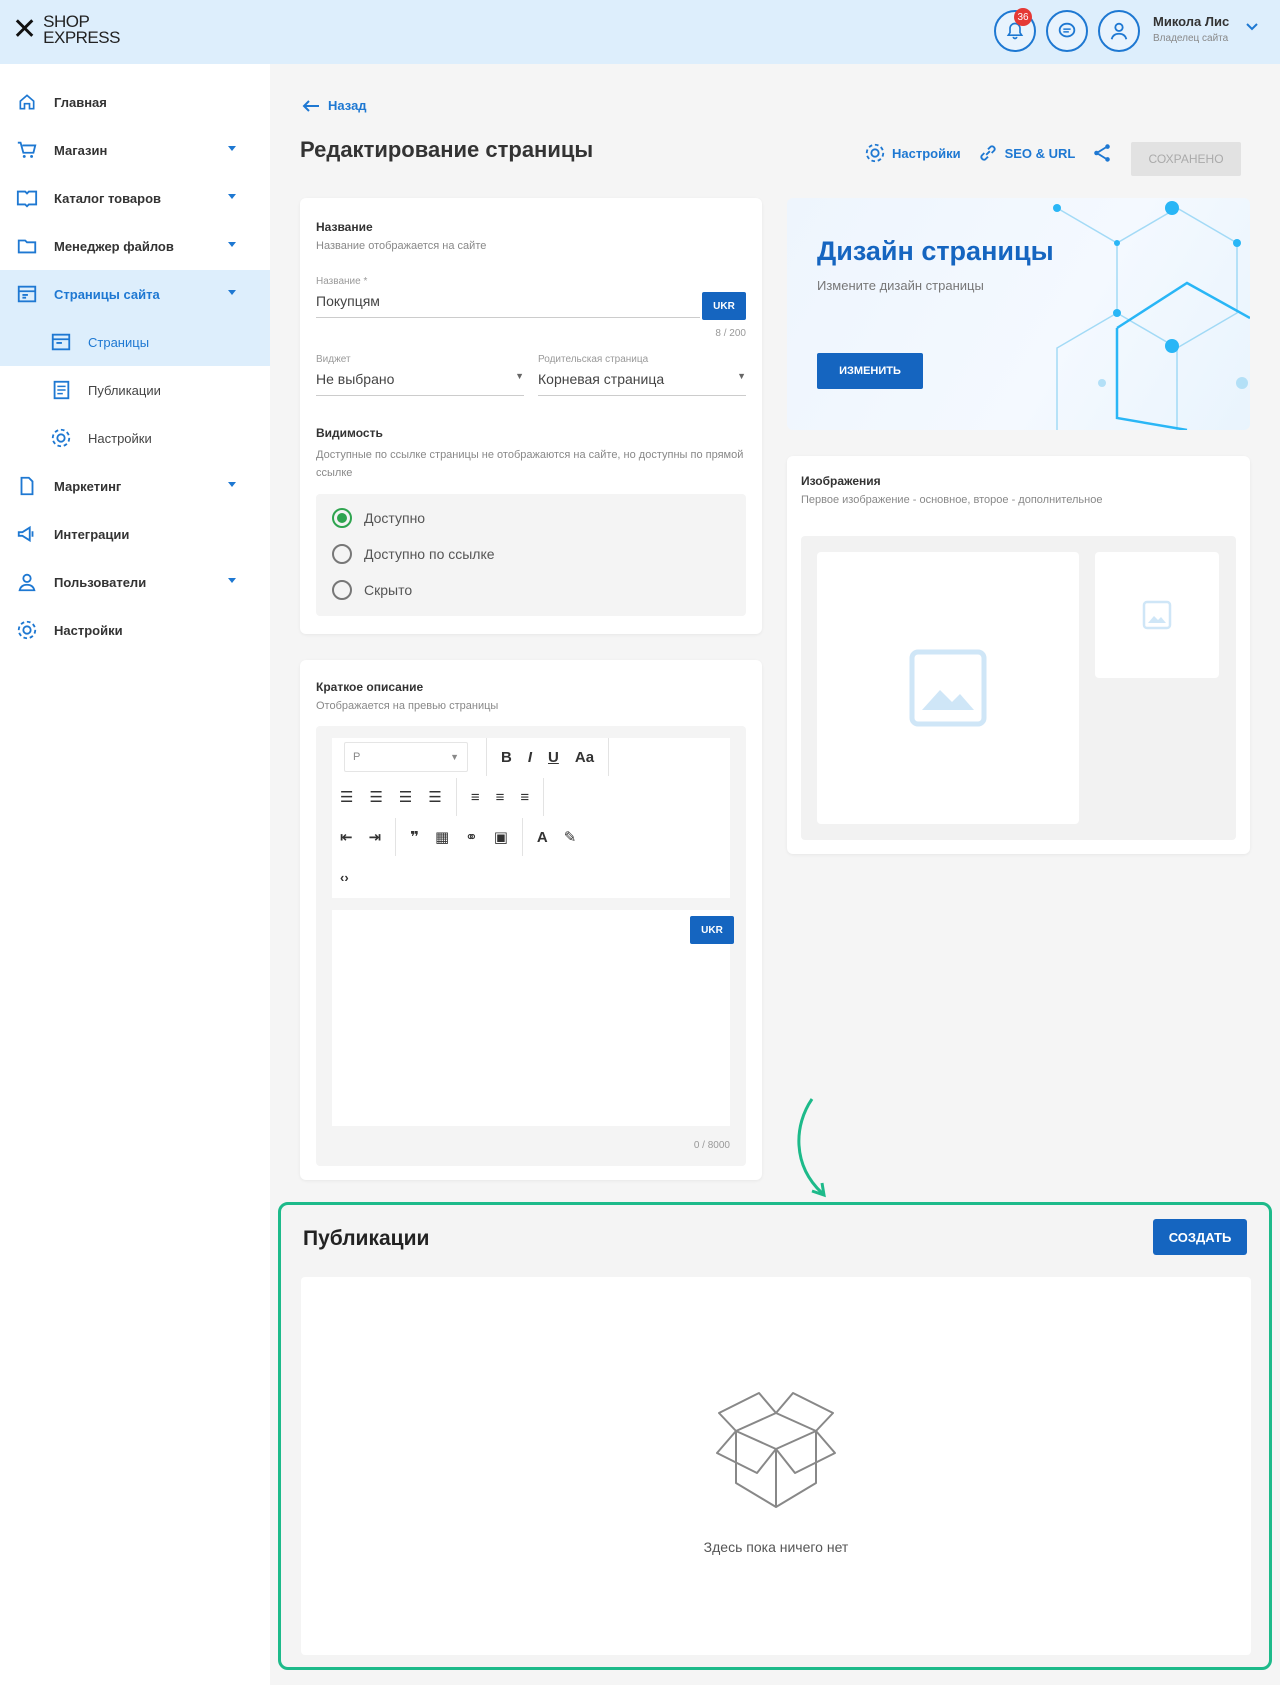 The height and width of the screenshot is (1685, 1280). Describe the element at coordinates (531, 518) in the screenshot. I see `visibility-option-available: Доступно` at that location.